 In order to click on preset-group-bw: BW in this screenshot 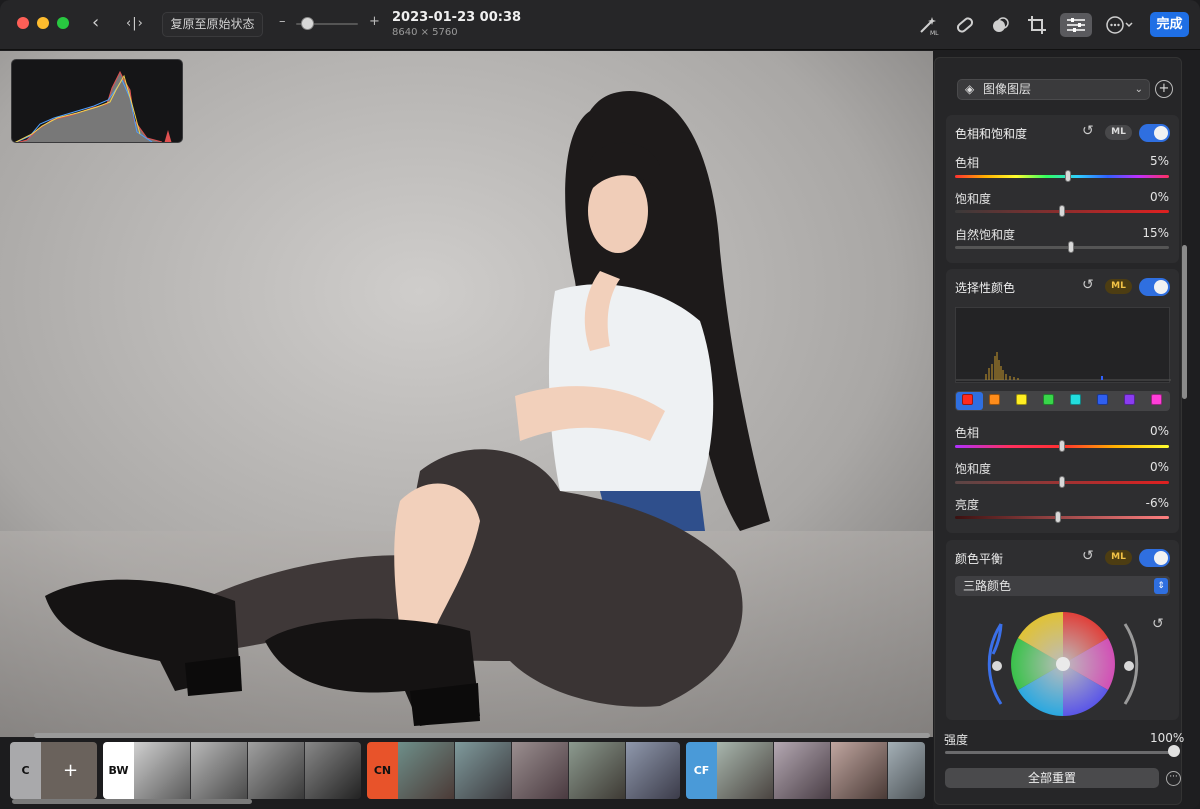, I will do `click(232, 770)`.